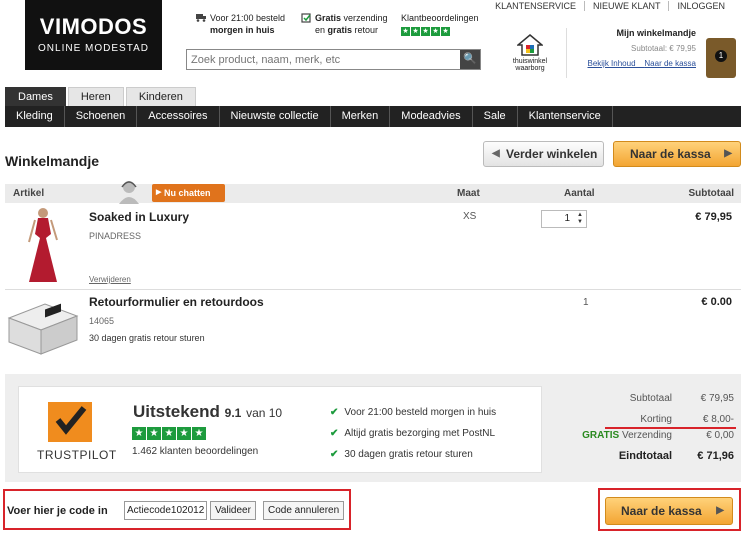 This screenshot has height=533, width=745. I want to click on usp2-bold: Gratis, so click(328, 18).